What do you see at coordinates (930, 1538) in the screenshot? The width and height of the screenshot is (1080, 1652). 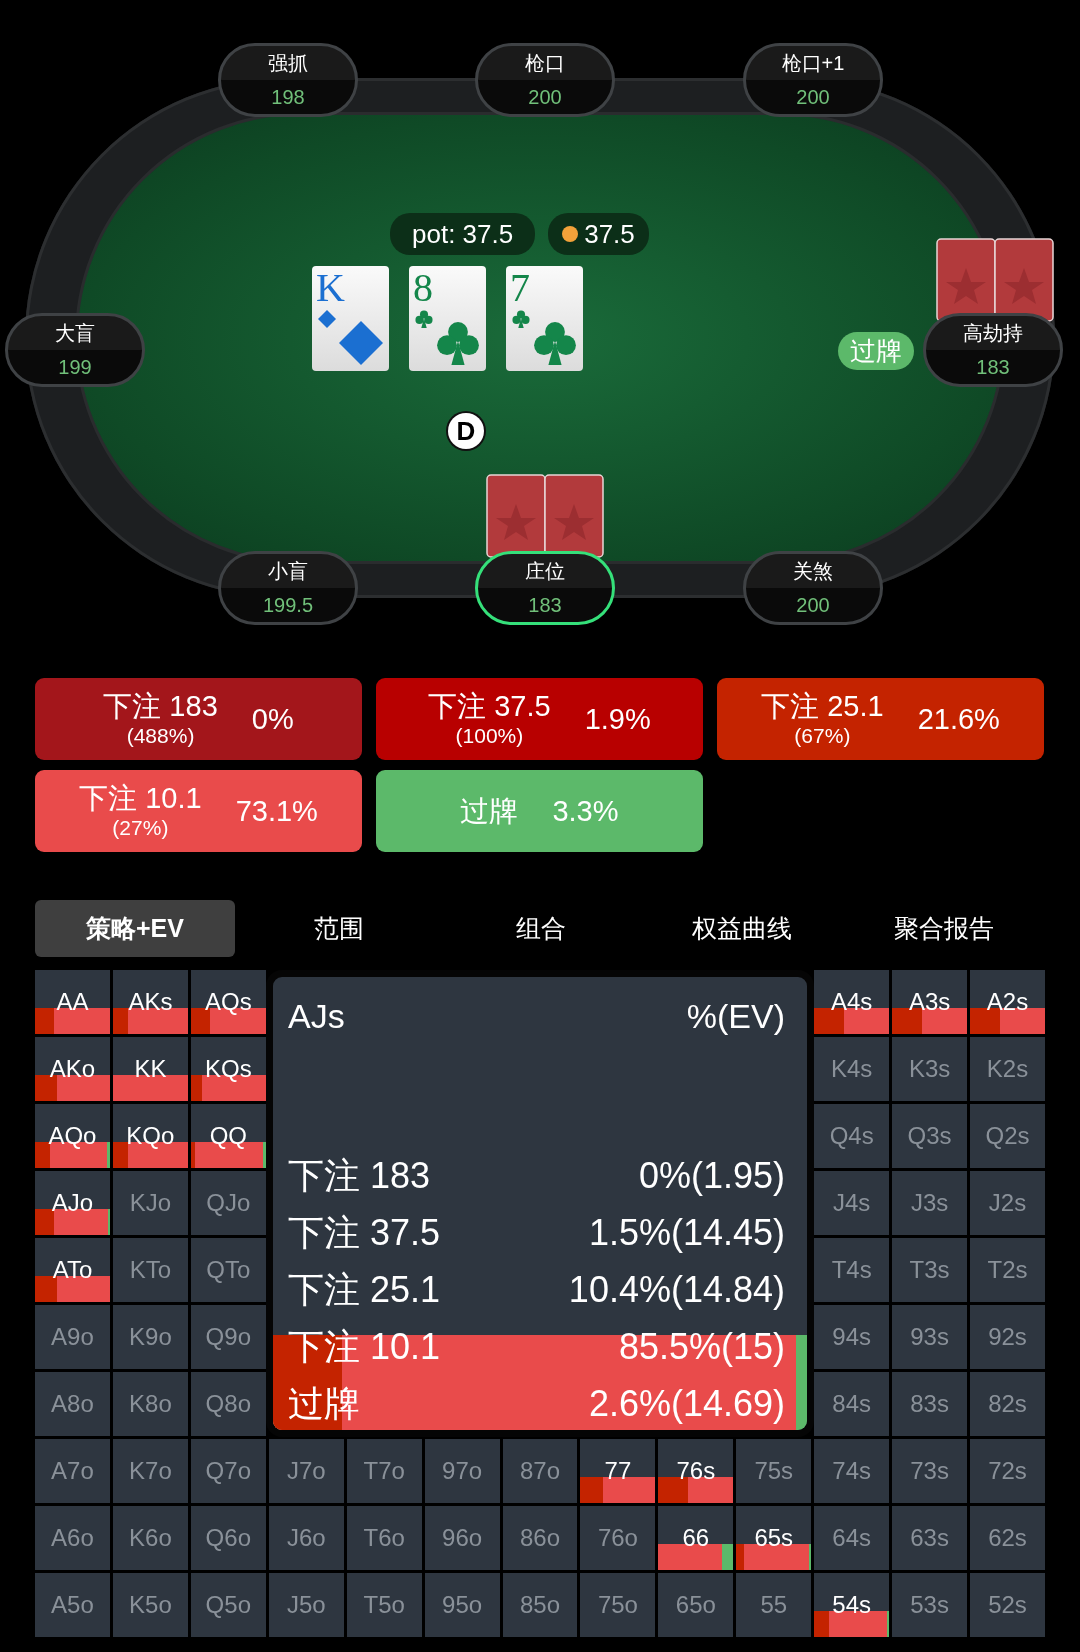 I see `hand-cell: 63s` at bounding box center [930, 1538].